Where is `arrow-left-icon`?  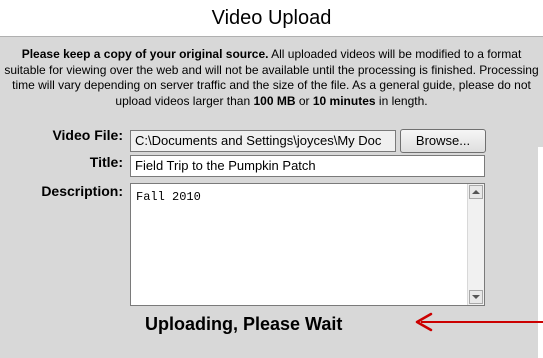 arrow-left-icon is located at coordinates (479, 322).